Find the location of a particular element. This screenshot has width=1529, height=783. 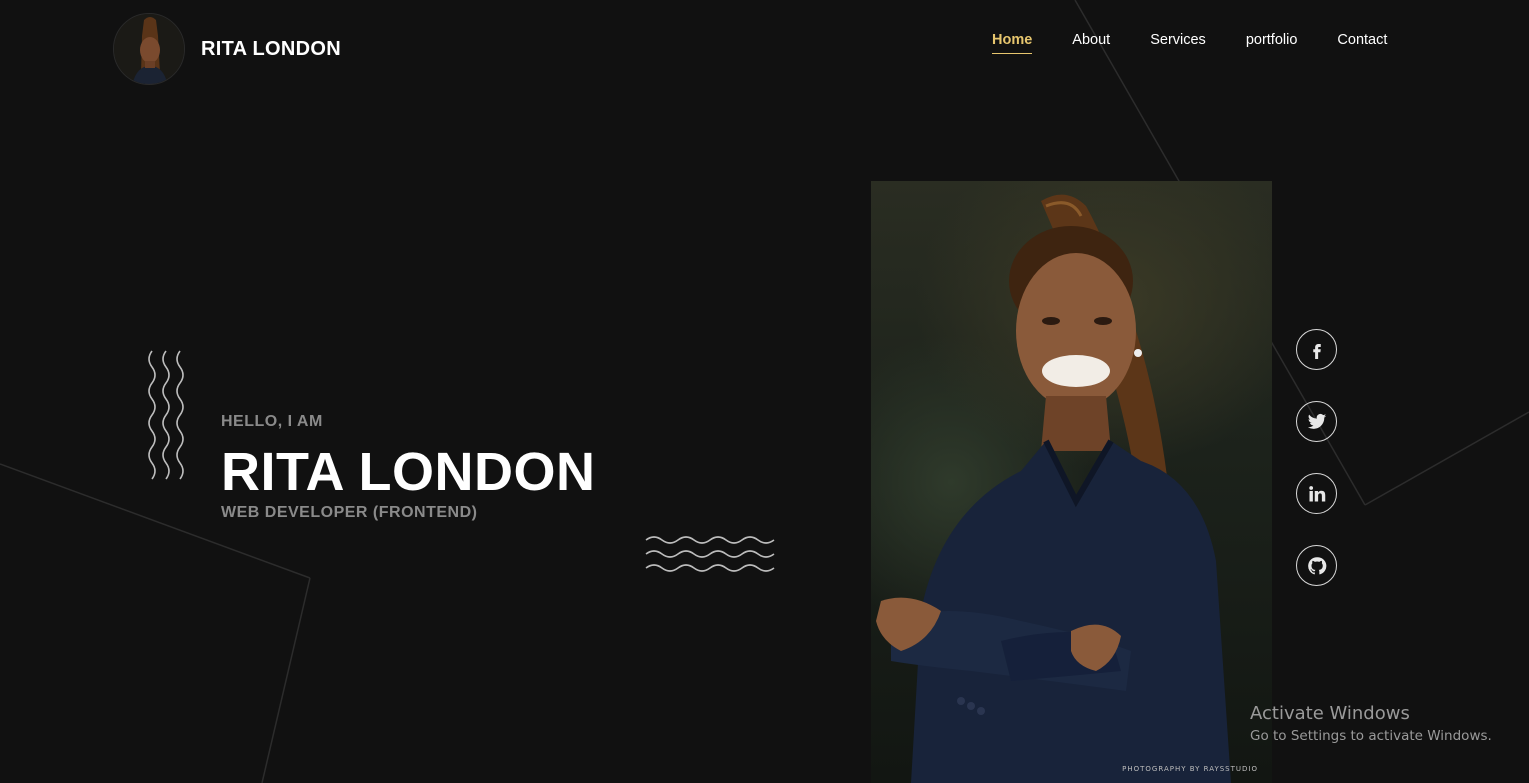

hero-role: WEB DEVELOPER (FRONTEND) is located at coordinates (349, 512).